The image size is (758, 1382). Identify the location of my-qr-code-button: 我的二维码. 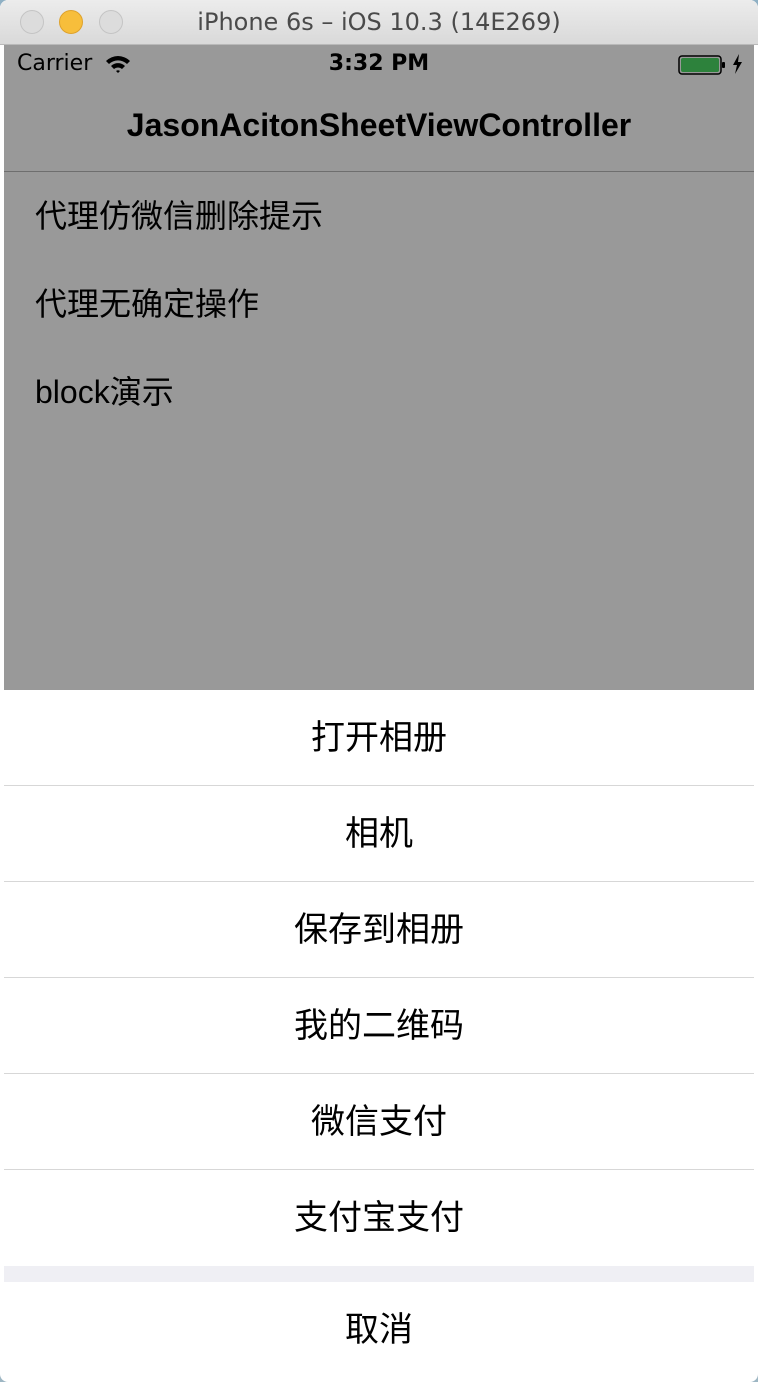
(379, 1026).